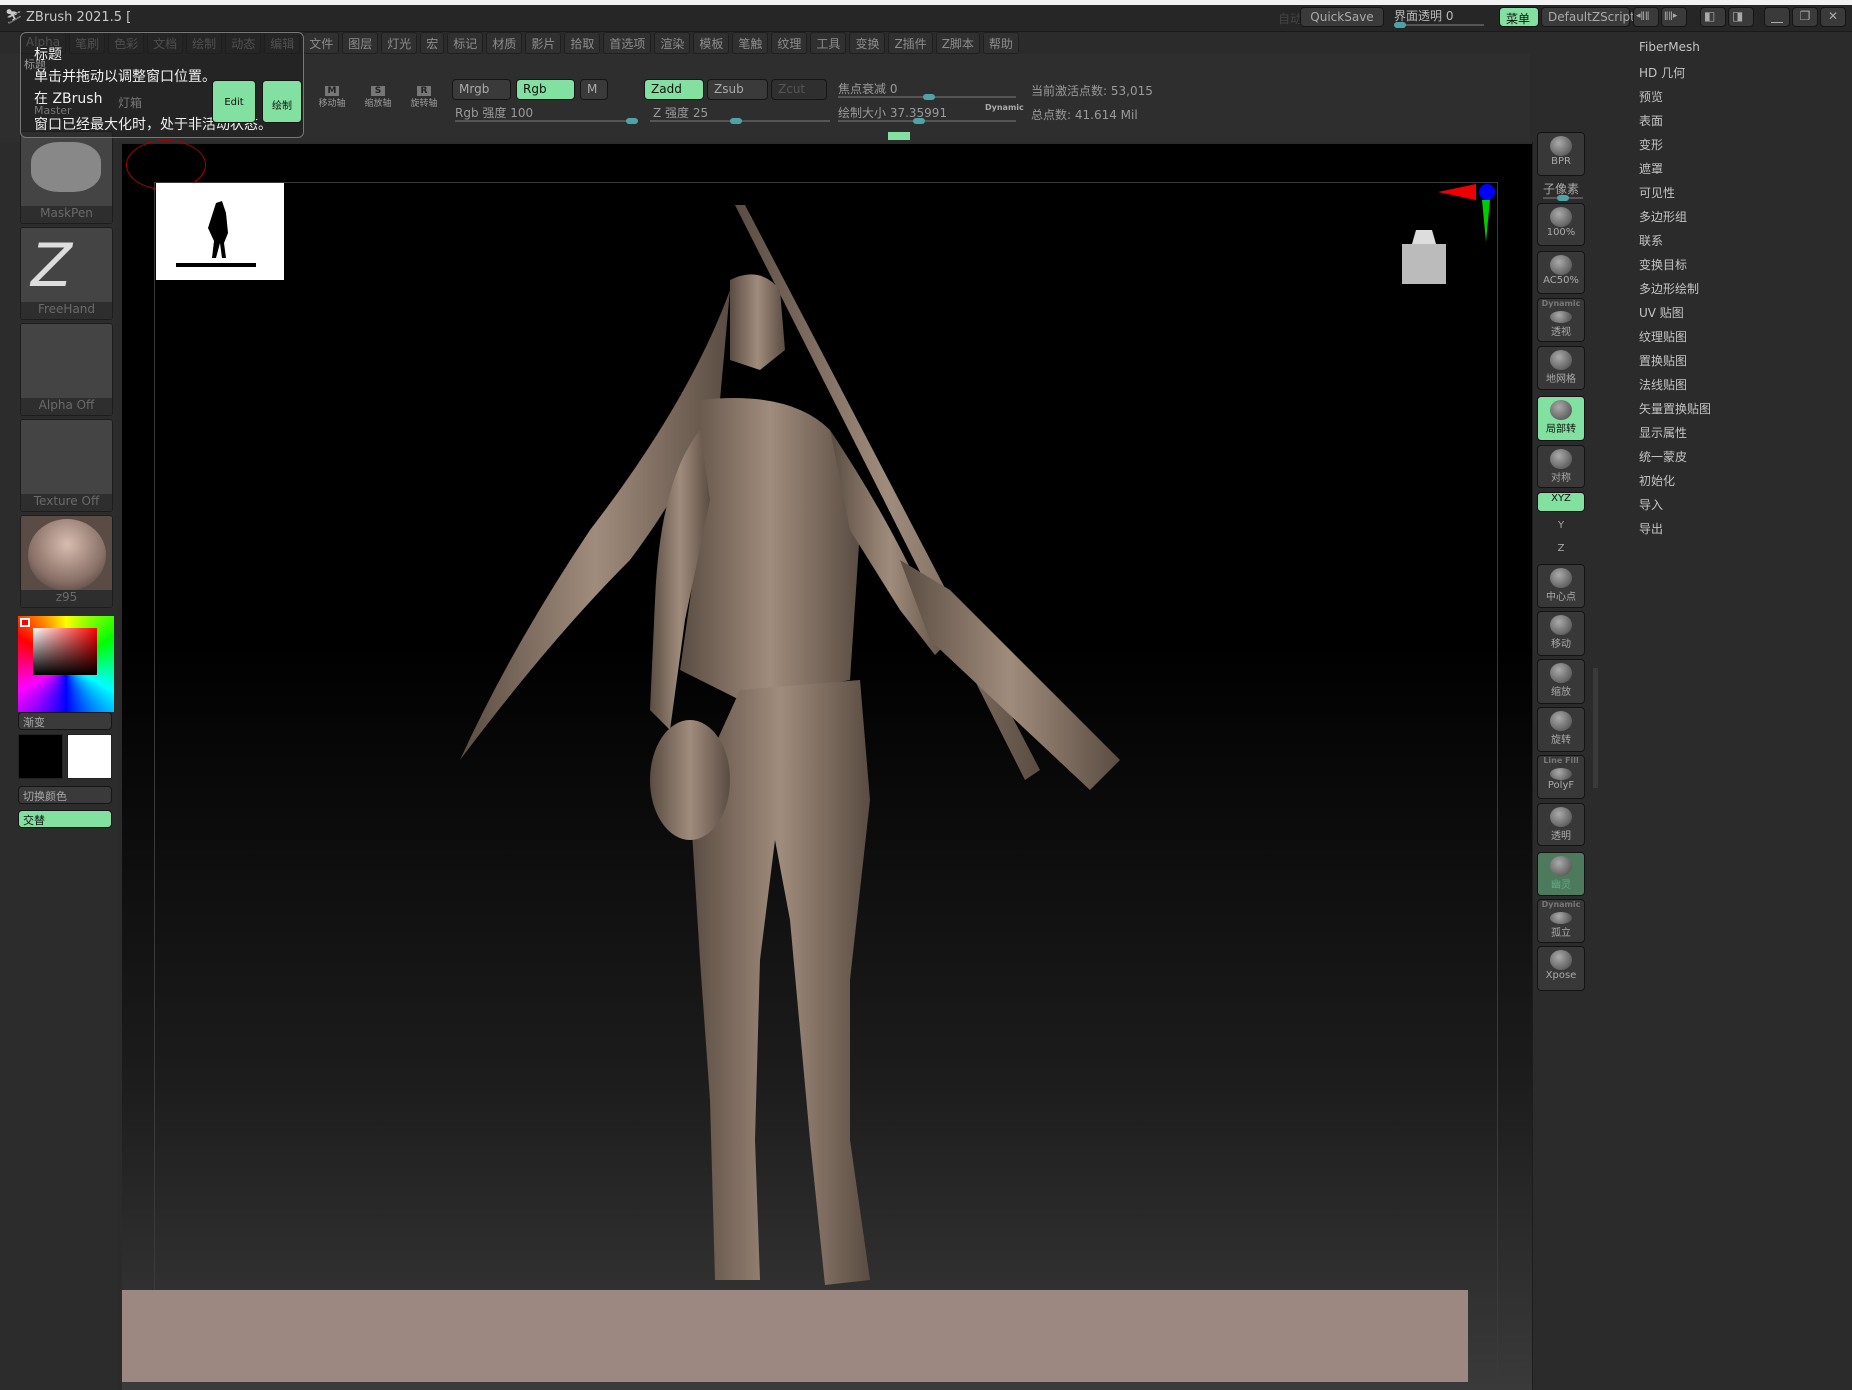  Describe the element at coordinates (1741, 17) in the screenshot. I see `layout-right-icon: ◨` at that location.